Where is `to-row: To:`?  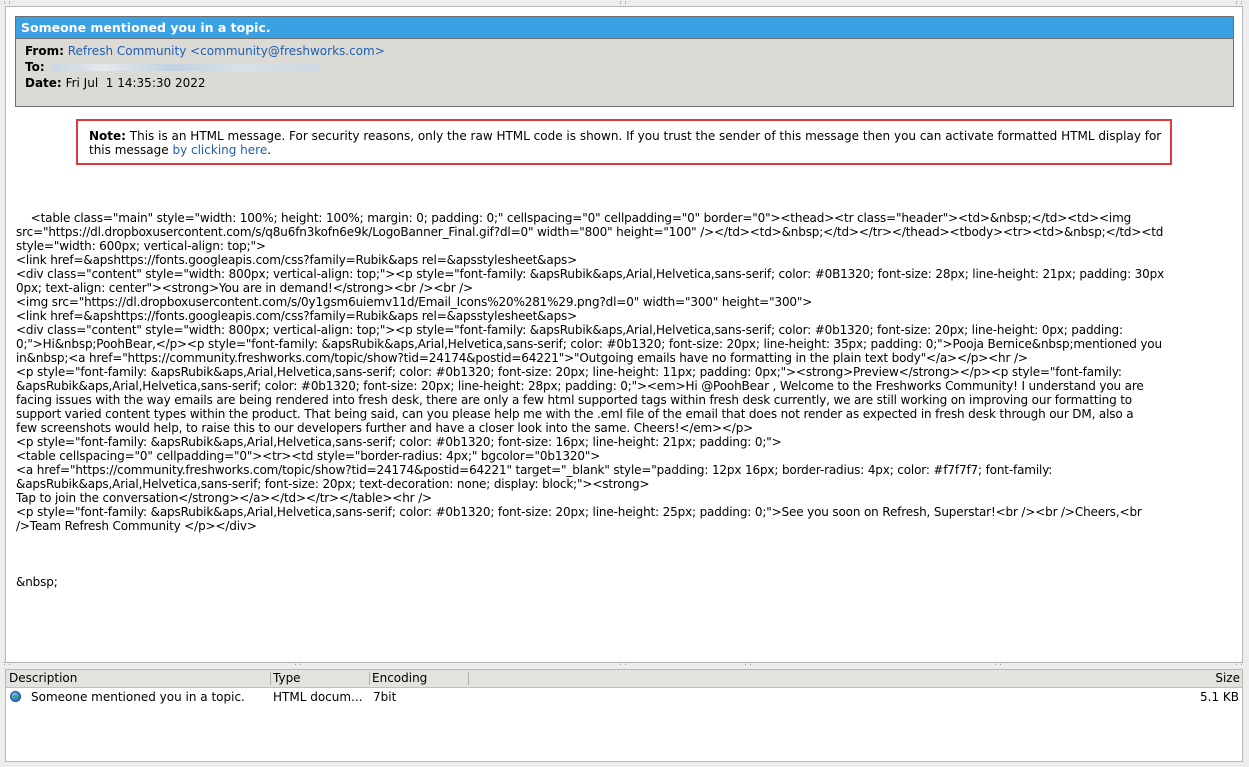 to-row: To: is located at coordinates (629, 67).